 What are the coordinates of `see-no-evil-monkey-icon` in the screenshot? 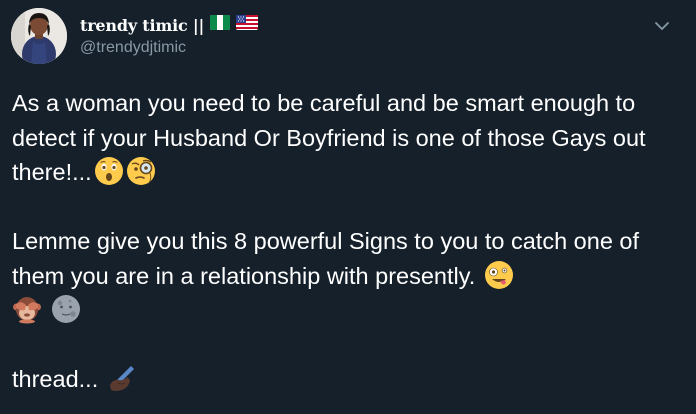 It's located at (27, 309).